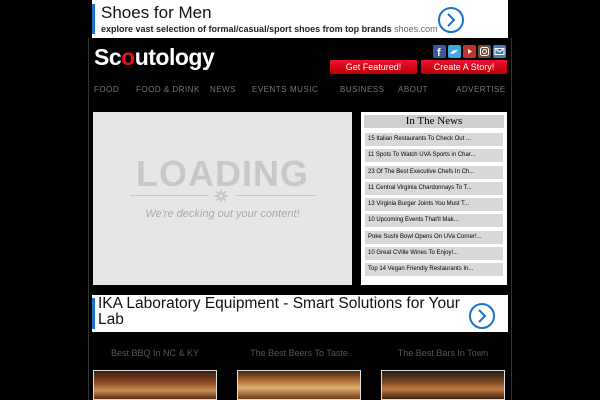 The width and height of the screenshot is (600, 400). Describe the element at coordinates (464, 67) in the screenshot. I see `create-story-button: Create A Story!` at that location.